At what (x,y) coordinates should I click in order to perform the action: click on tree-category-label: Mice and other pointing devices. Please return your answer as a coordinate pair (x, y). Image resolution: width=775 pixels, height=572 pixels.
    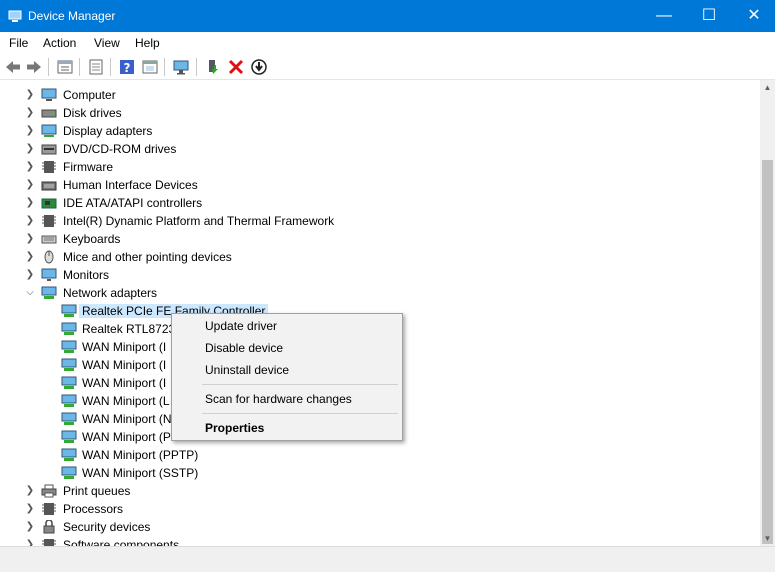
    Looking at the image, I should click on (147, 257).